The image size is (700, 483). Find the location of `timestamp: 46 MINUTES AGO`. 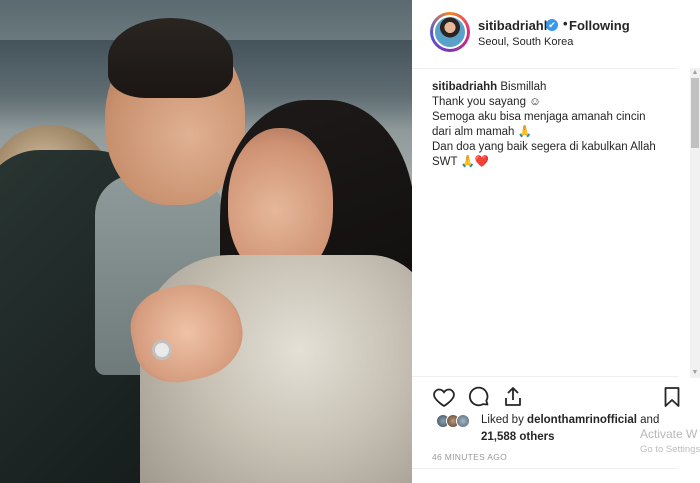

timestamp: 46 MINUTES AGO is located at coordinates (469, 457).